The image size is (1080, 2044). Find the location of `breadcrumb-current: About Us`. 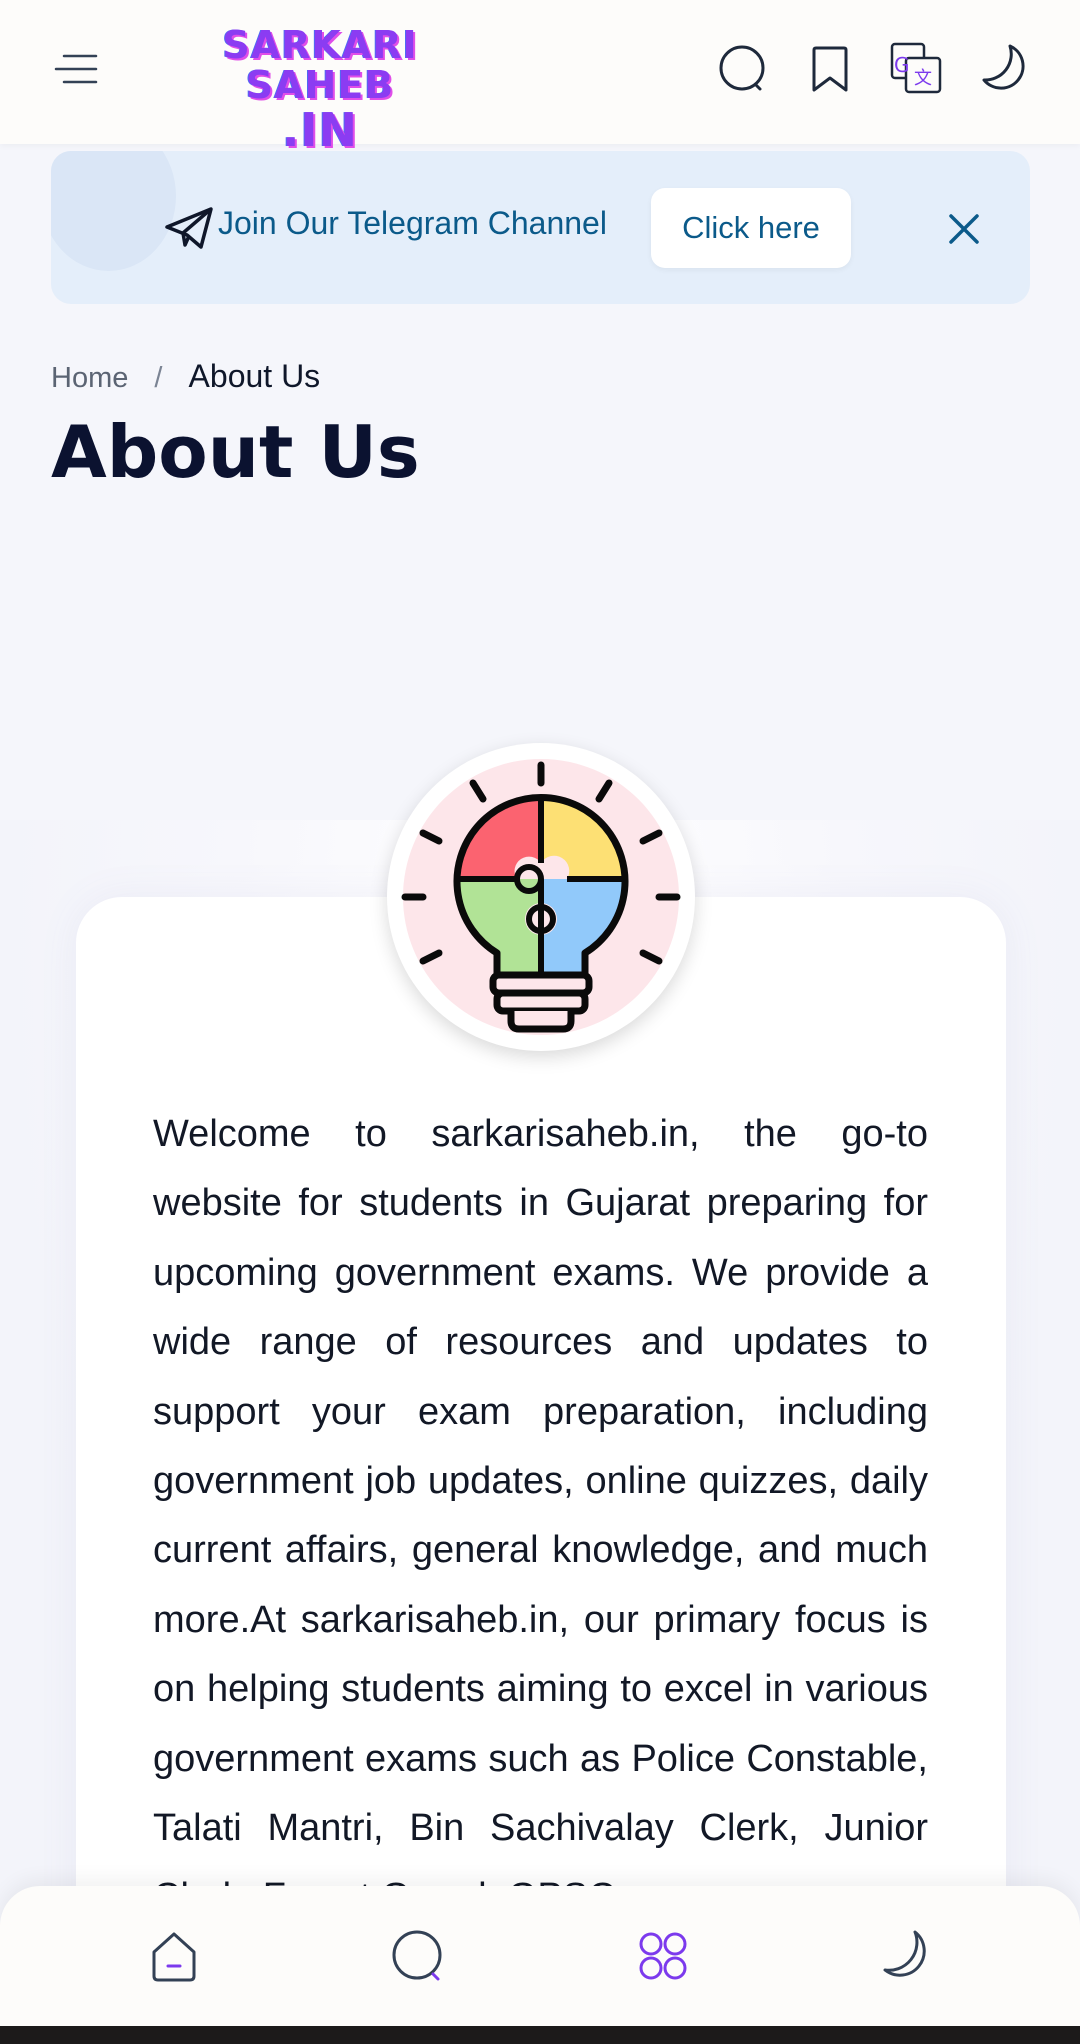

breadcrumb-current: About Us is located at coordinates (254, 376).